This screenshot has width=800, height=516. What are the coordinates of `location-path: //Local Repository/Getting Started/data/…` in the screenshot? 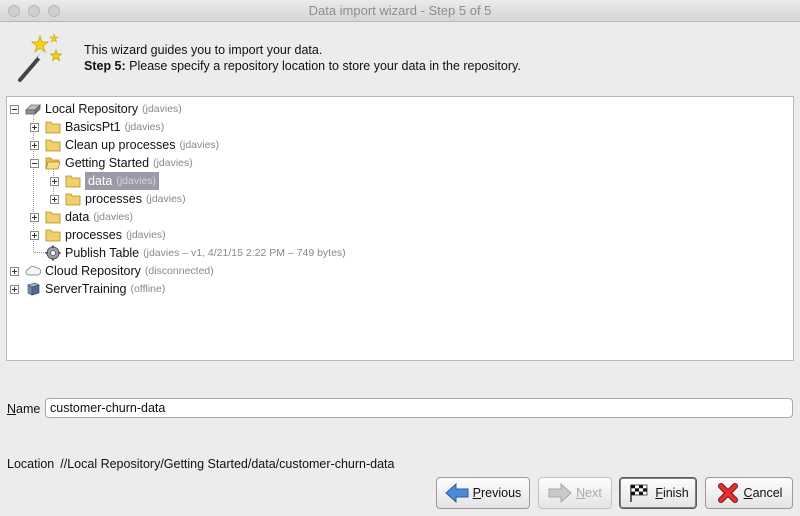 It's located at (227, 464).